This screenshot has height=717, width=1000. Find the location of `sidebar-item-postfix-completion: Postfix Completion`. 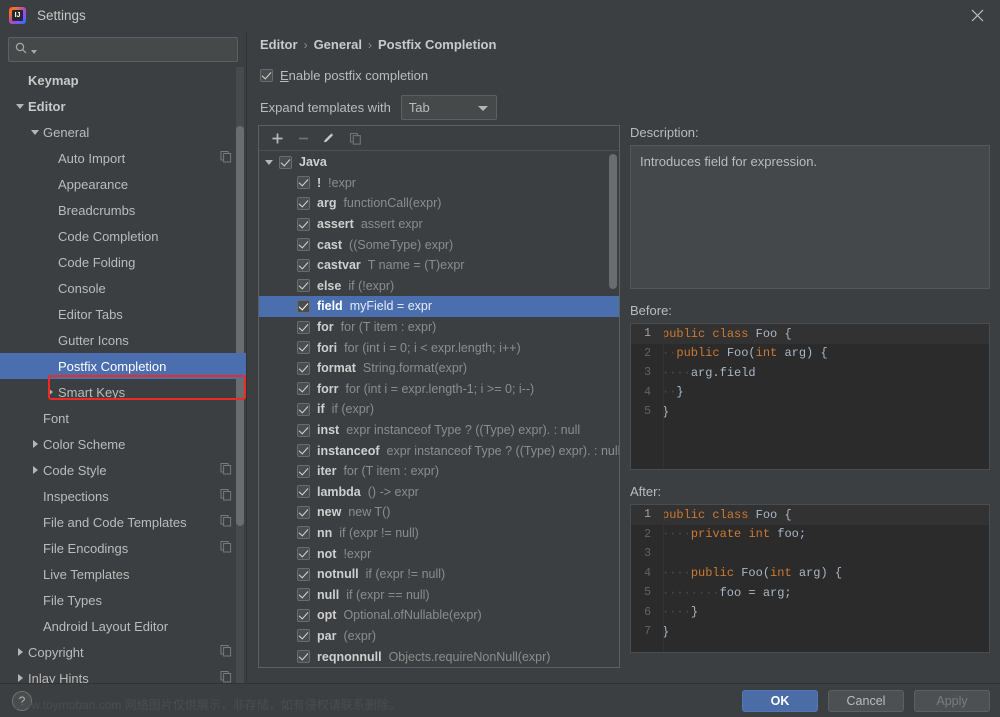

sidebar-item-postfix-completion: Postfix Completion is located at coordinates (123, 366).